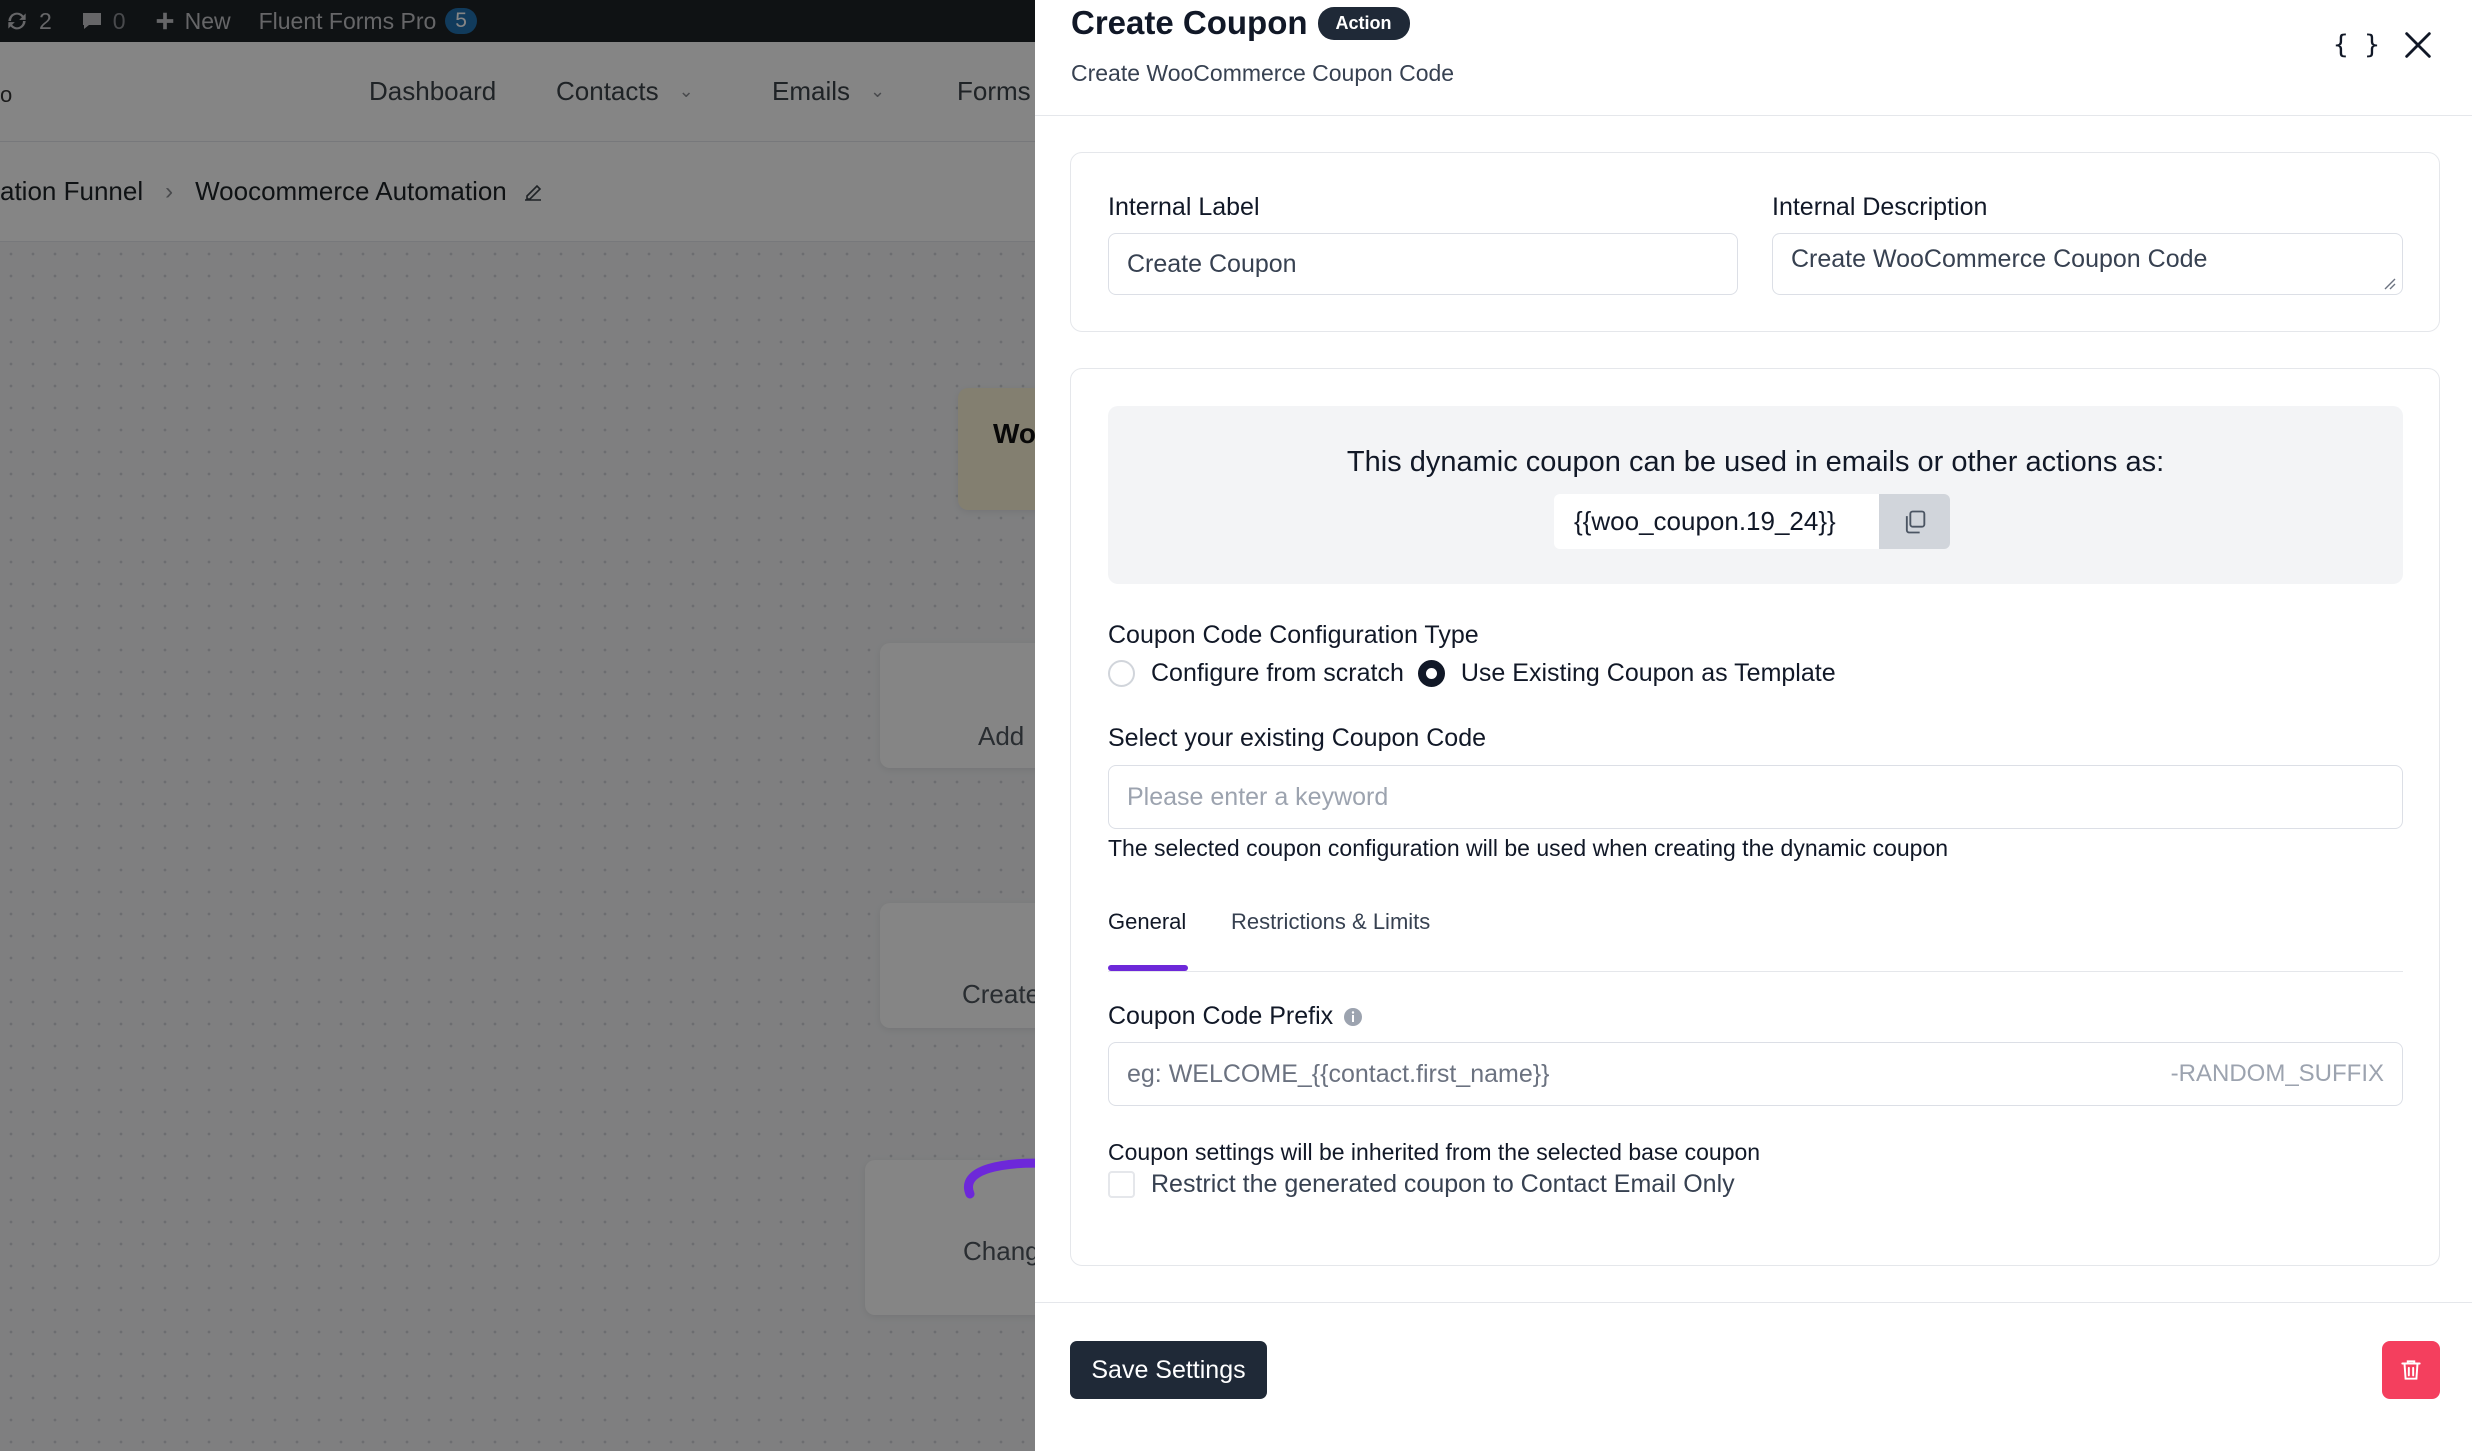 Image resolution: width=2472 pixels, height=1451 pixels. I want to click on smartcode-braces-button: { }, so click(2356, 45).